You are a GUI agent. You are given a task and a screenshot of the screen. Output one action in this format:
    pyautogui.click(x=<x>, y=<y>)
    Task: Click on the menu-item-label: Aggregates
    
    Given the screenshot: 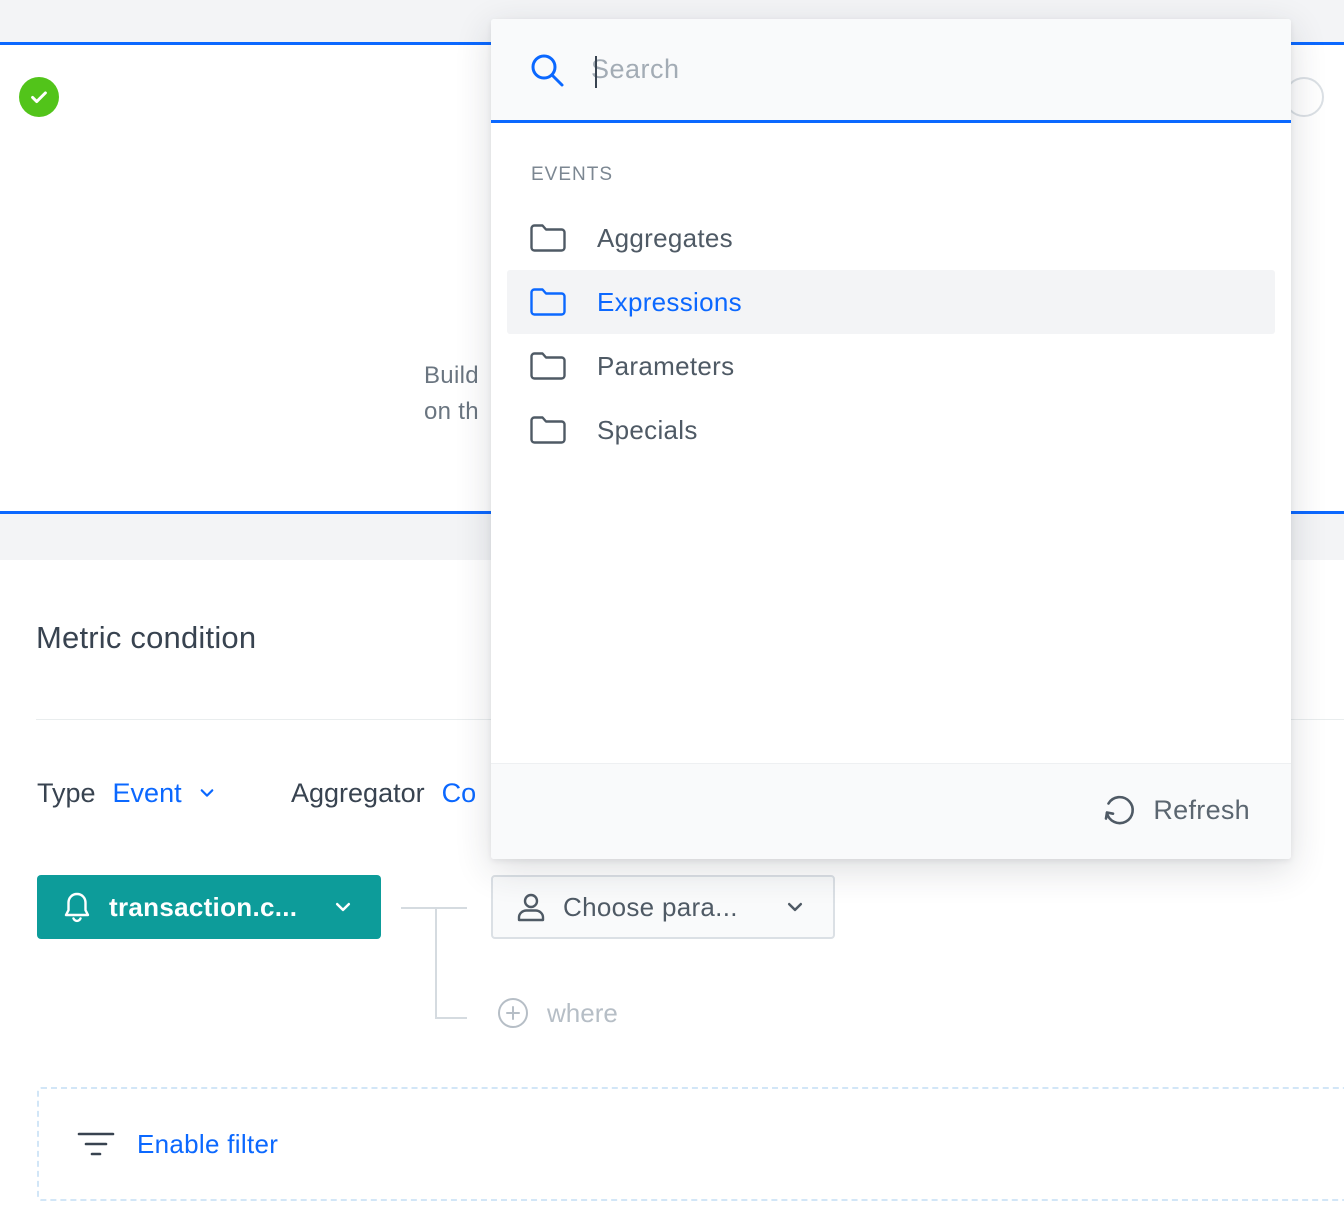 What is the action you would take?
    pyautogui.click(x=665, y=237)
    